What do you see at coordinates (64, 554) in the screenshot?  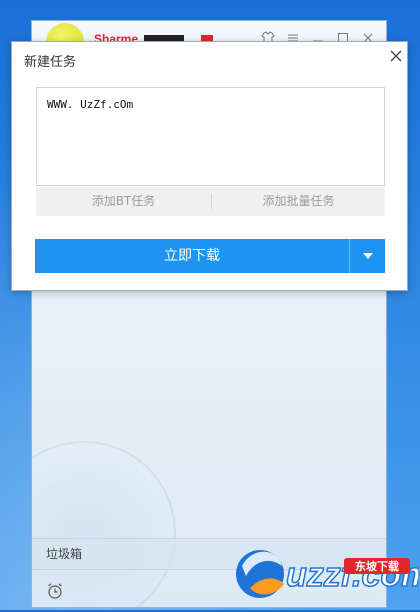 I see `trash-bin-label: 垃圾箱` at bounding box center [64, 554].